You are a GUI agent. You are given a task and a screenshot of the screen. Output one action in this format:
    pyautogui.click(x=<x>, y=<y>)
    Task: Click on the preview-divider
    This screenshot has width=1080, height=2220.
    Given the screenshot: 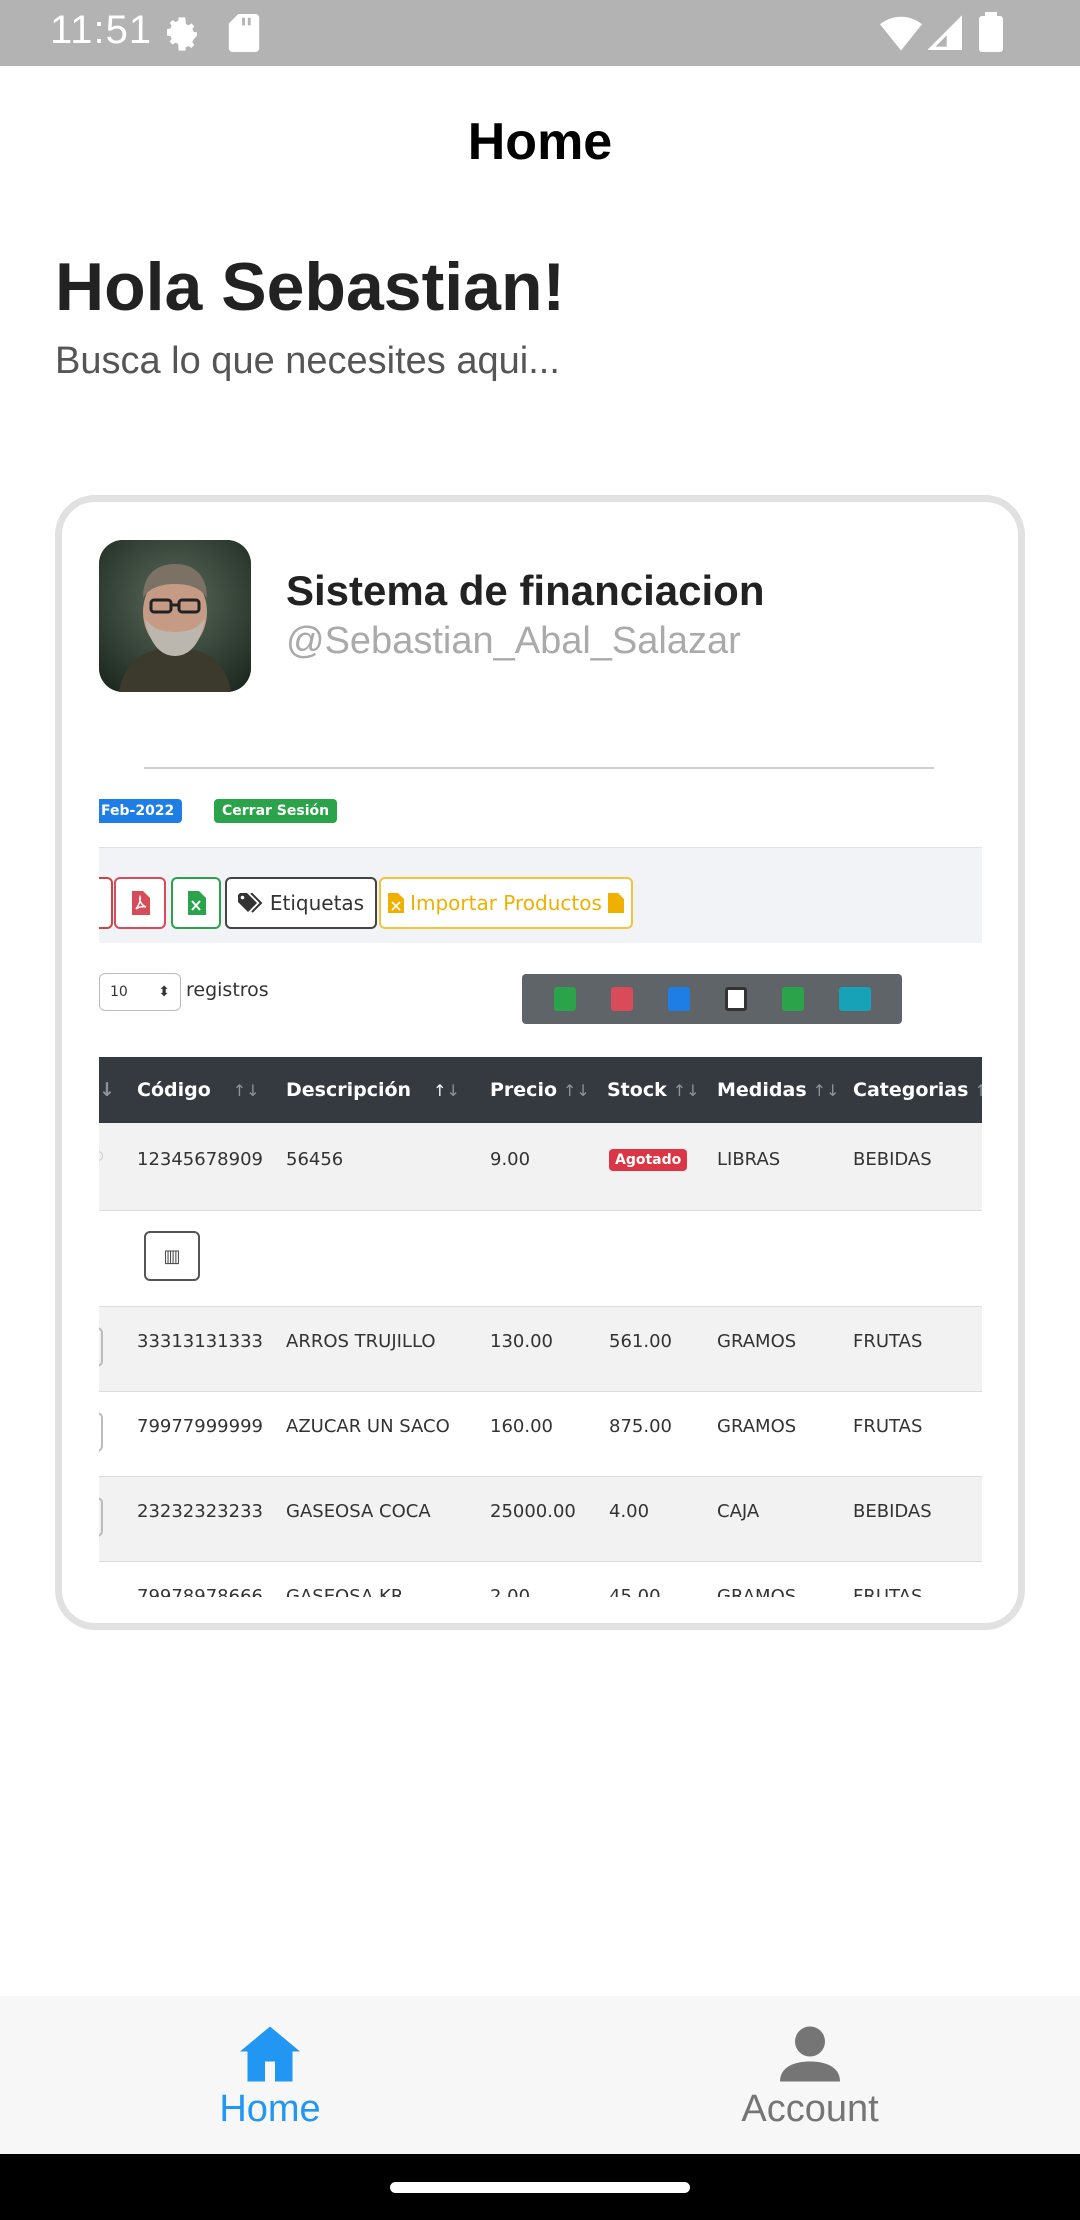 What is the action you would take?
    pyautogui.click(x=539, y=768)
    